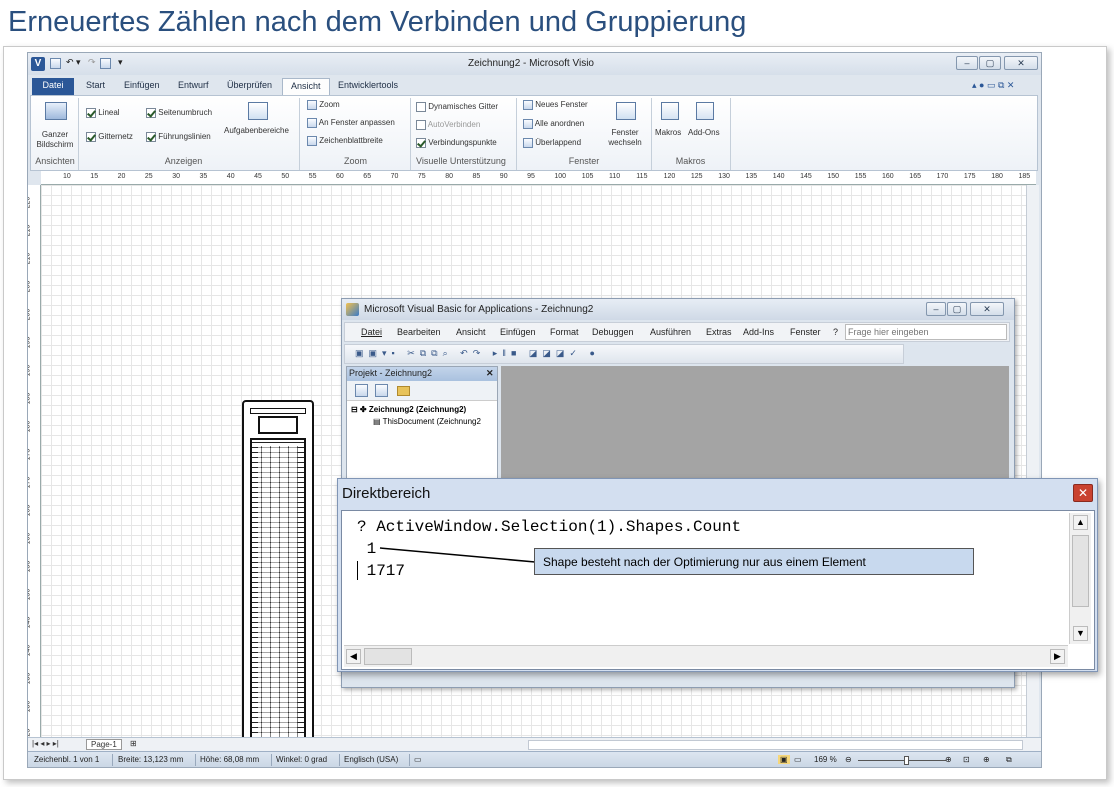  What do you see at coordinates (258, 111) in the screenshot?
I see `task-panes-icon` at bounding box center [258, 111].